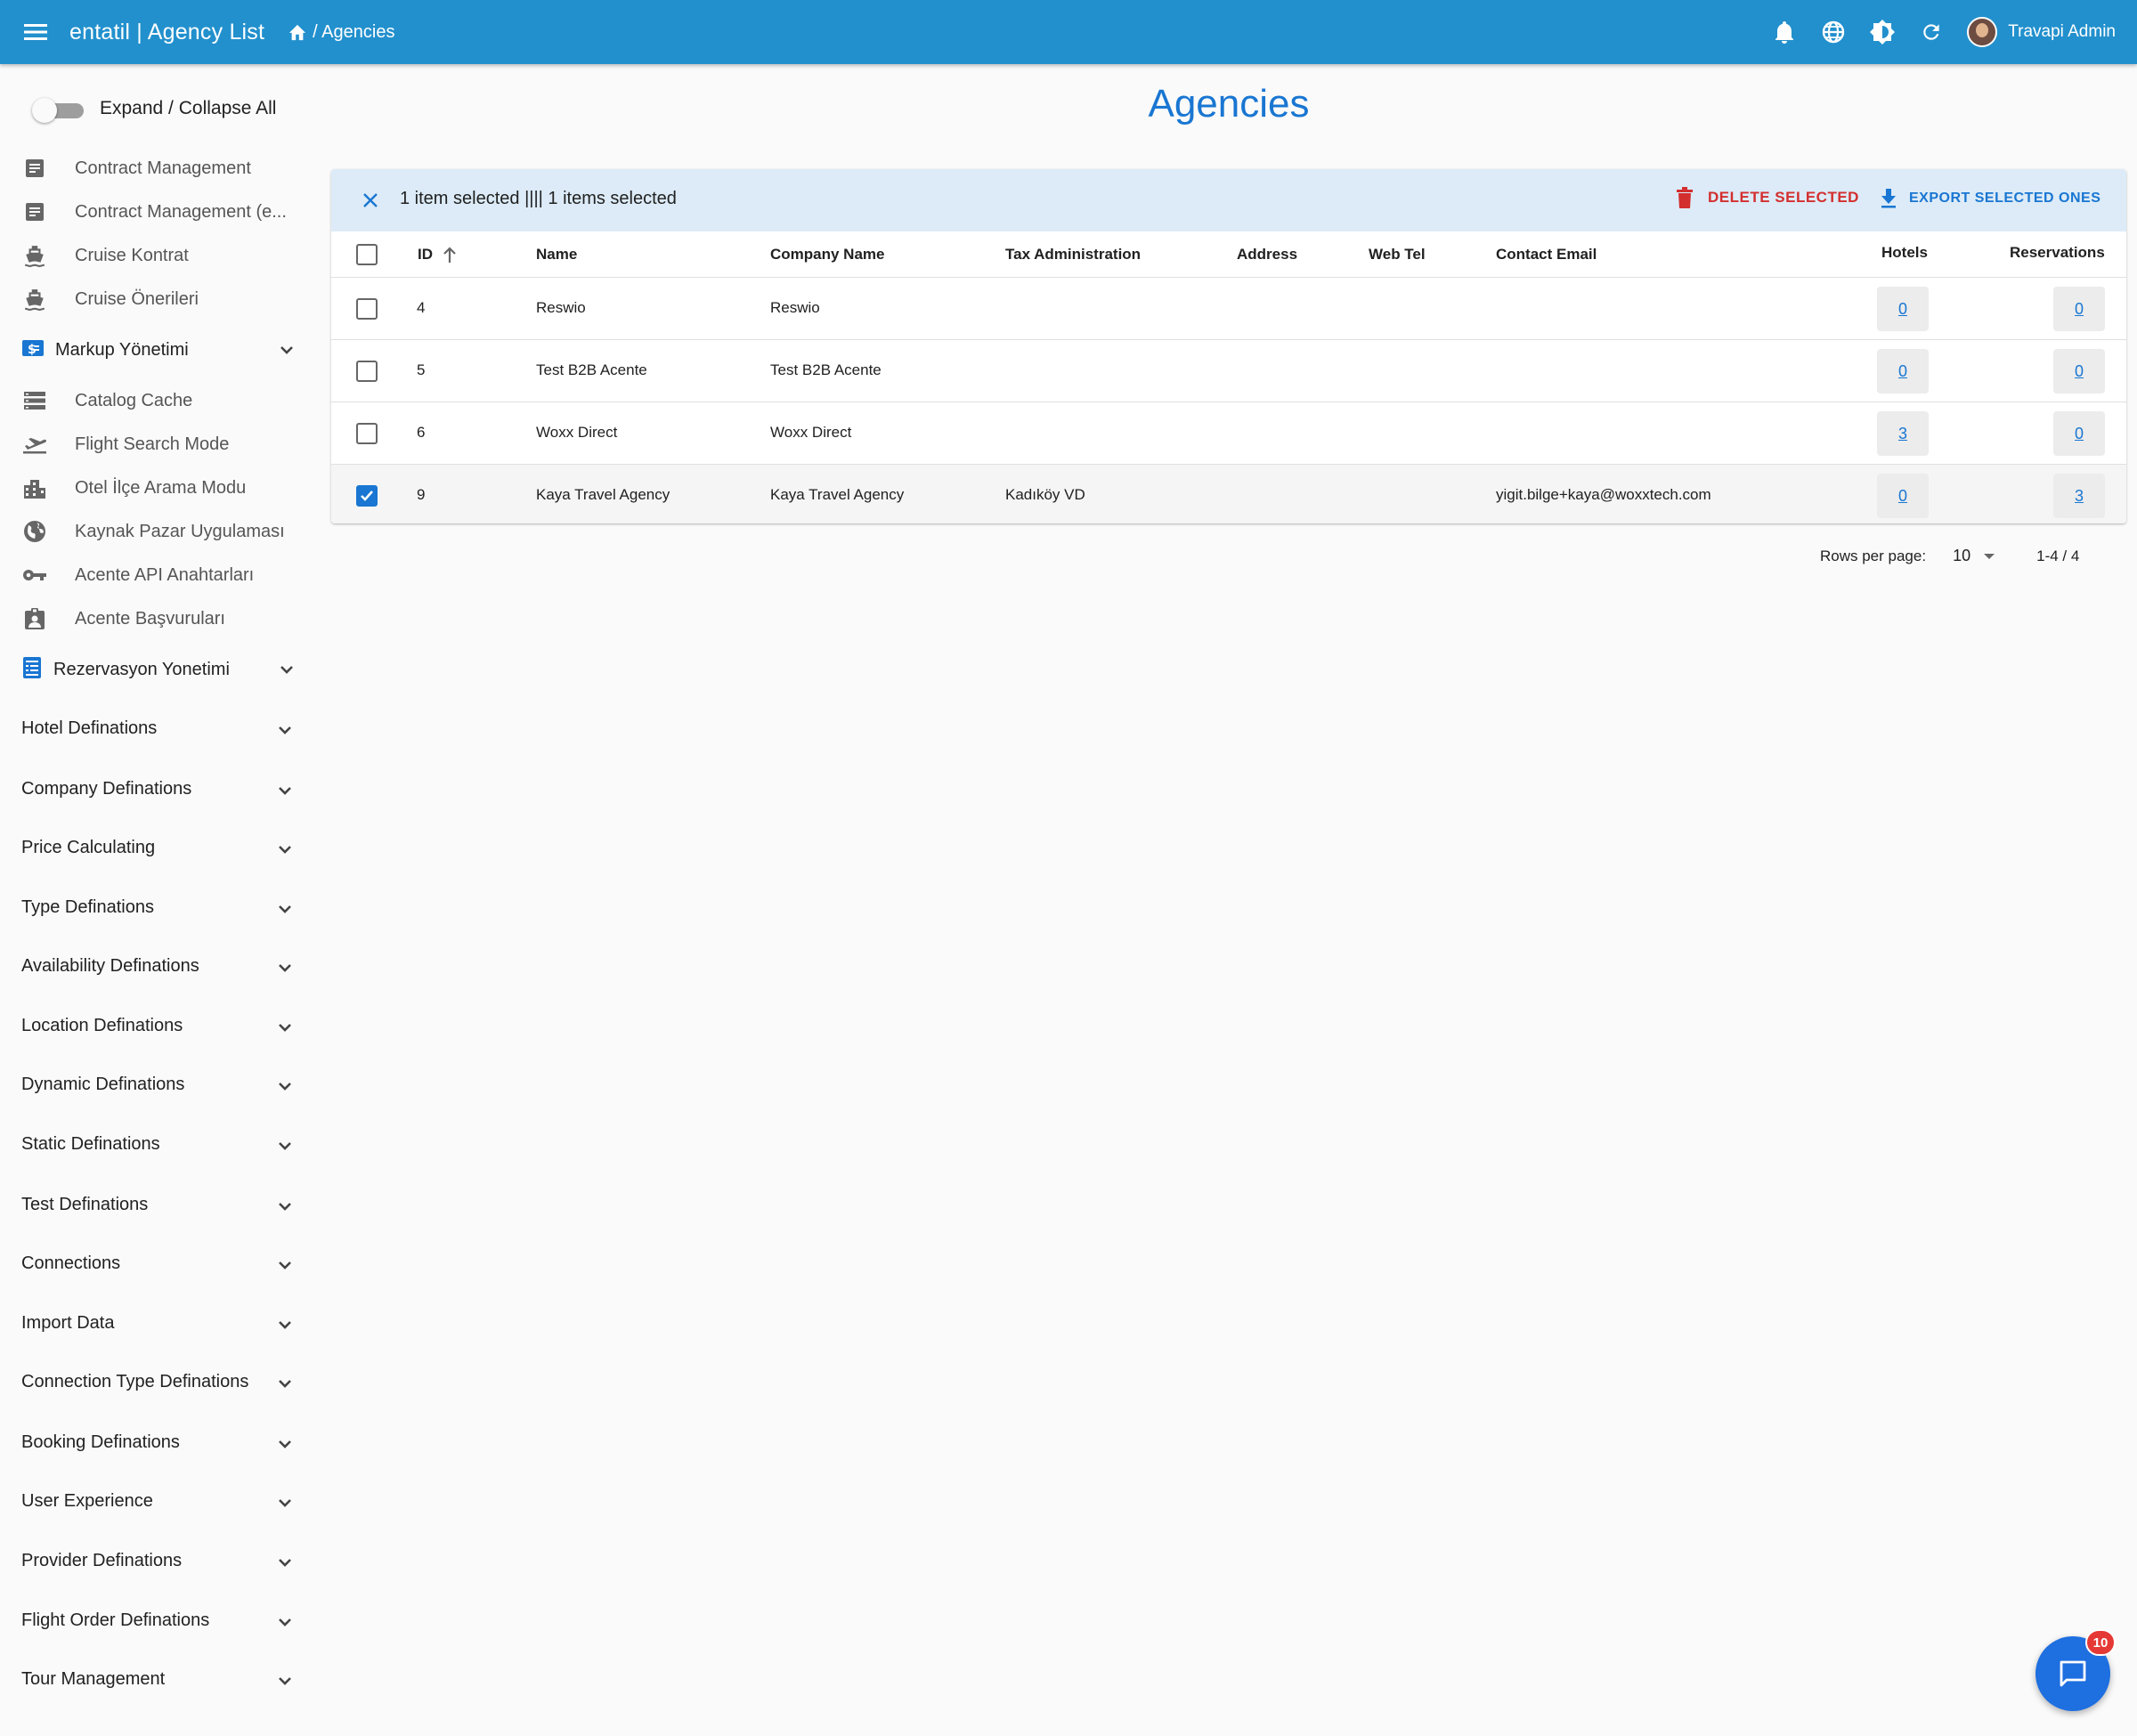 This screenshot has width=2137, height=1736. I want to click on column-header-reservations: Reservations, so click(2057, 253).